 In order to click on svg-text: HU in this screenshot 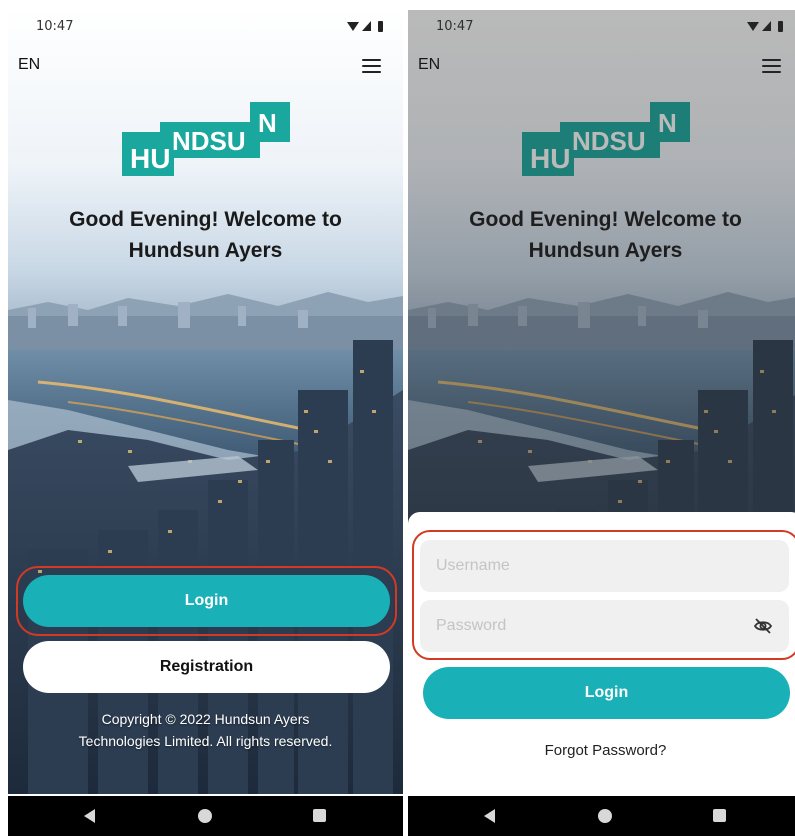, I will do `click(150, 158)`.